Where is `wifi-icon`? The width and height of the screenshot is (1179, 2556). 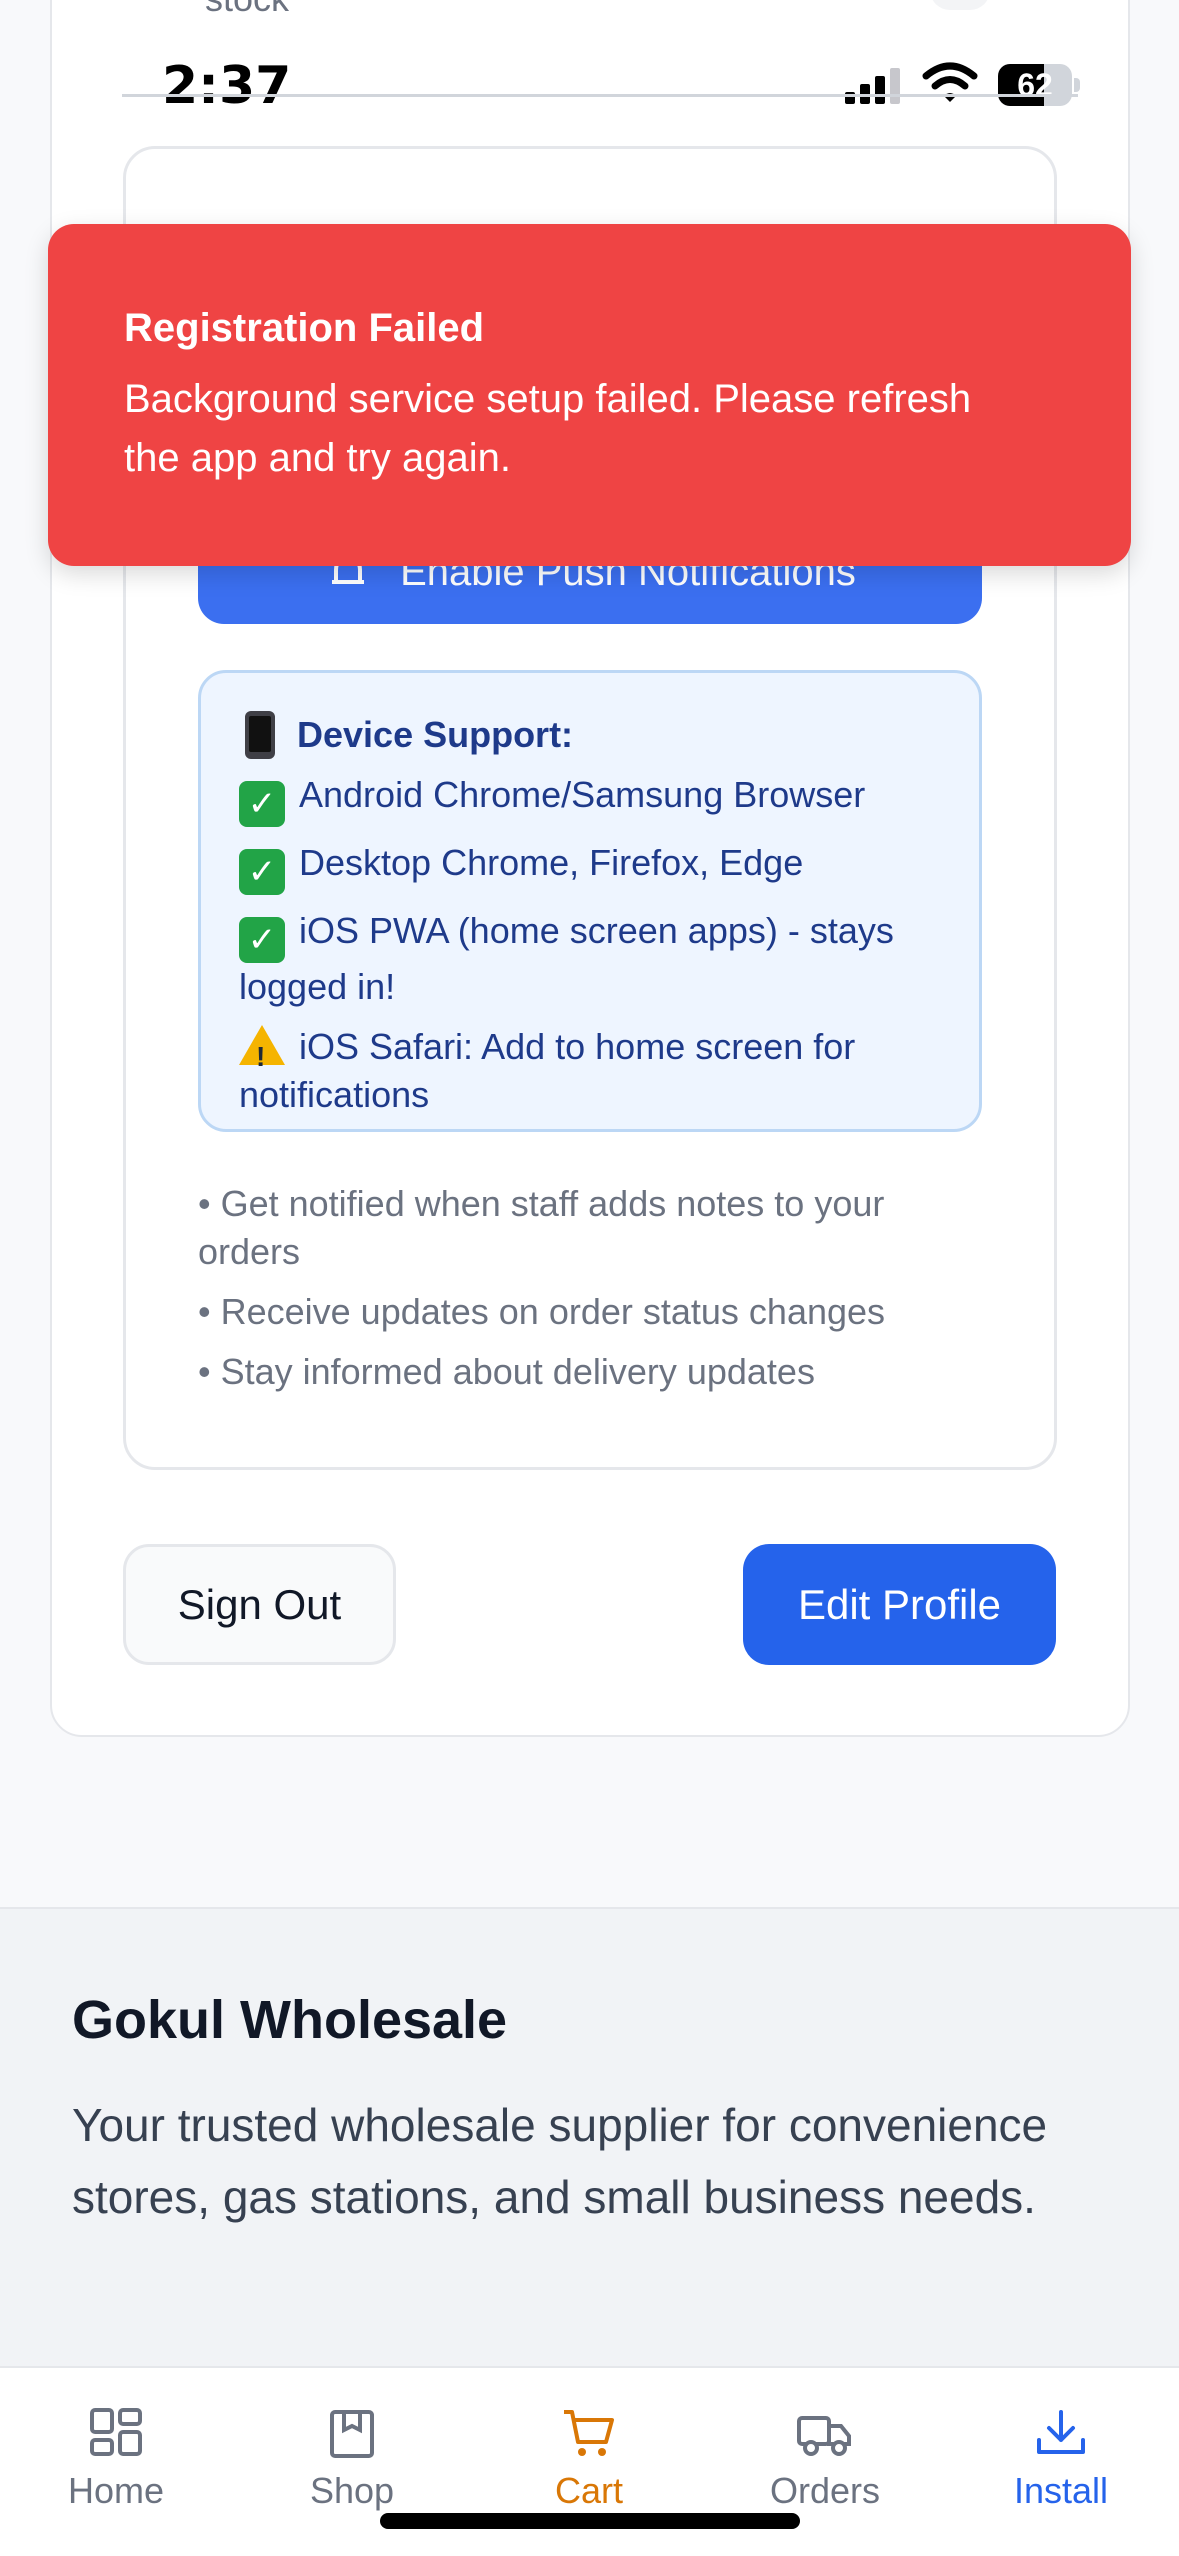 wifi-icon is located at coordinates (950, 82).